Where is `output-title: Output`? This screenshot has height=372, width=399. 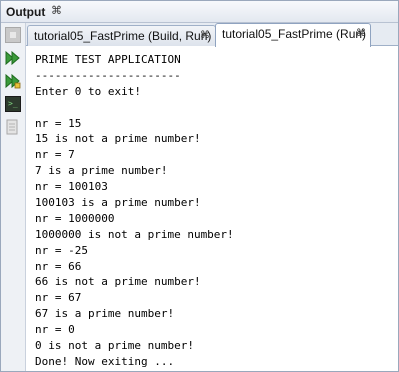
output-title: Output is located at coordinates (26, 12).